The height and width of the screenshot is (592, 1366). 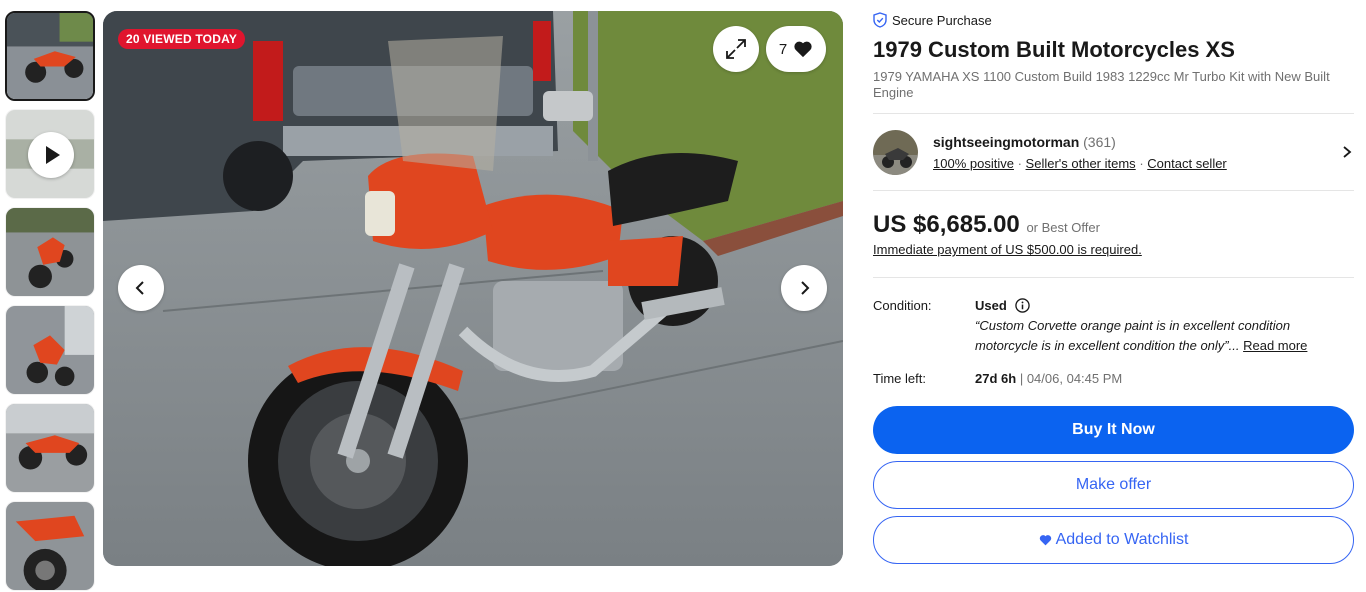 I want to click on divider, so click(x=1113, y=277).